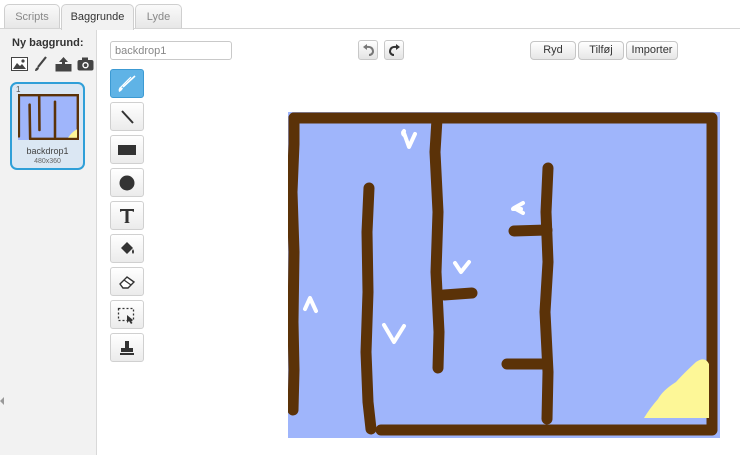 Image resolution: width=740 pixels, height=455 pixels. I want to click on ellipse-icon, so click(127, 182).